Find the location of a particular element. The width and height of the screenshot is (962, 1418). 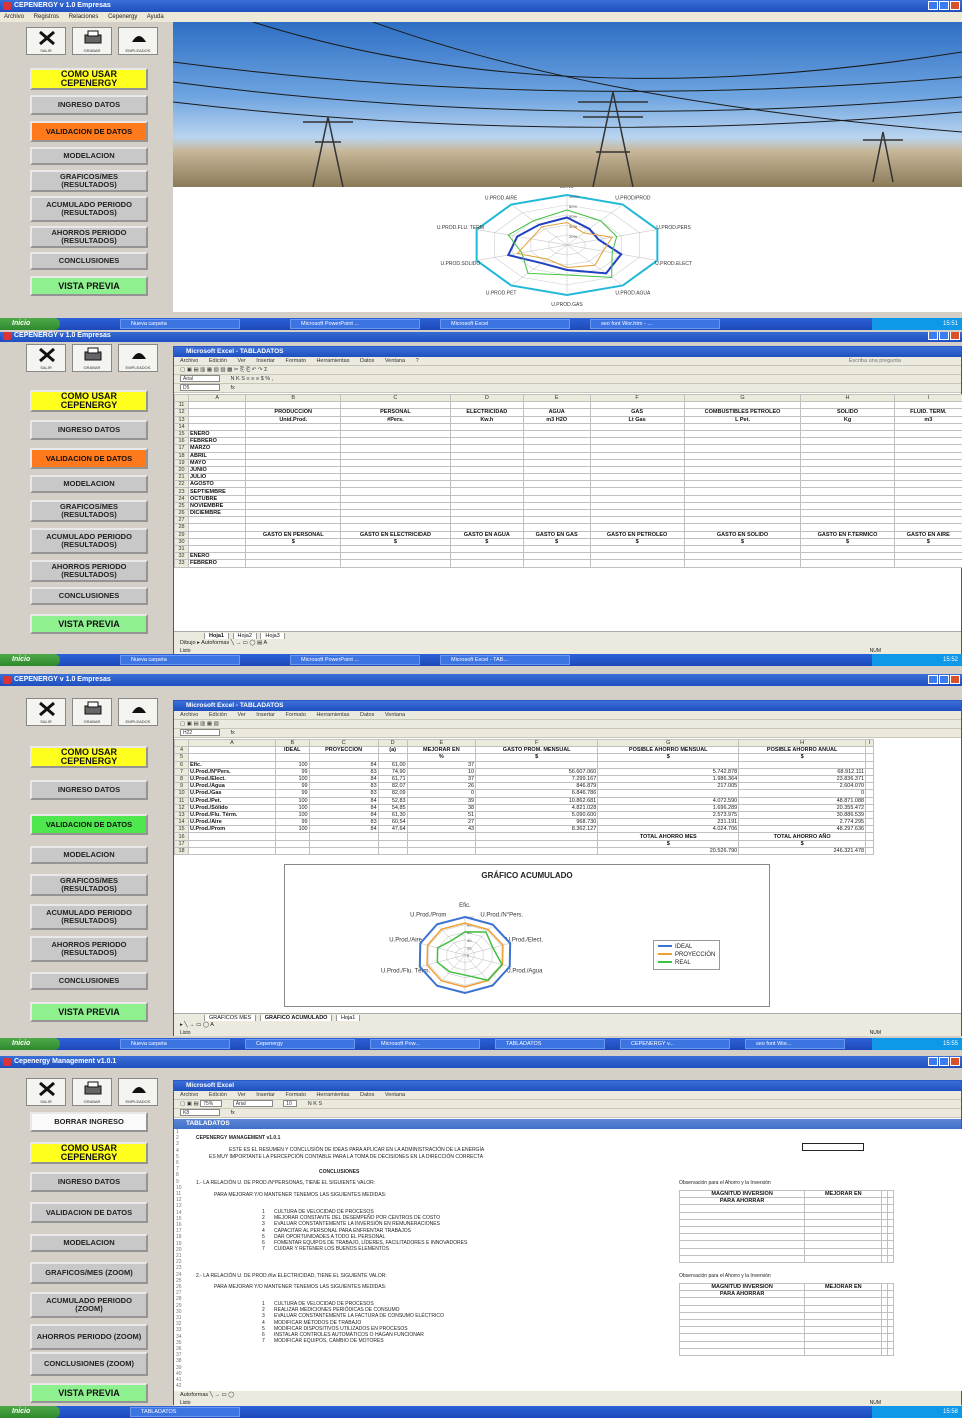

row-number: 16 is located at coordinates (181, 836).